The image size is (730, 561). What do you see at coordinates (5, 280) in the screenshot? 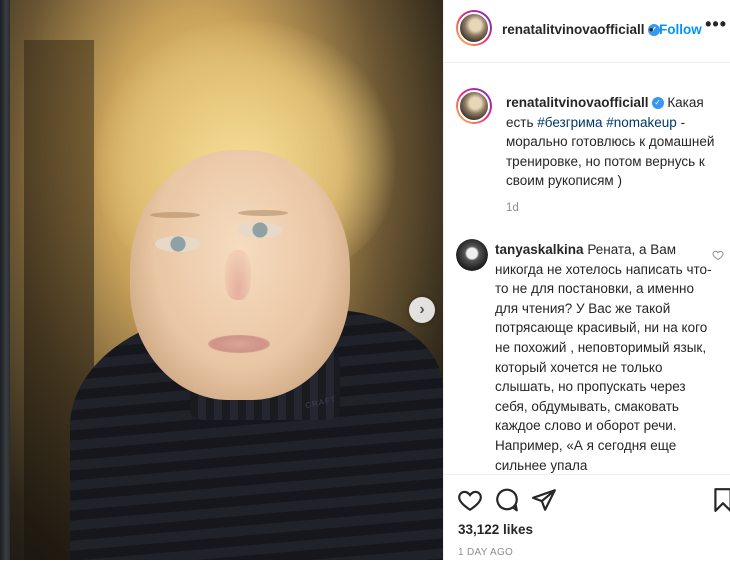
I see `photo-left-edge` at bounding box center [5, 280].